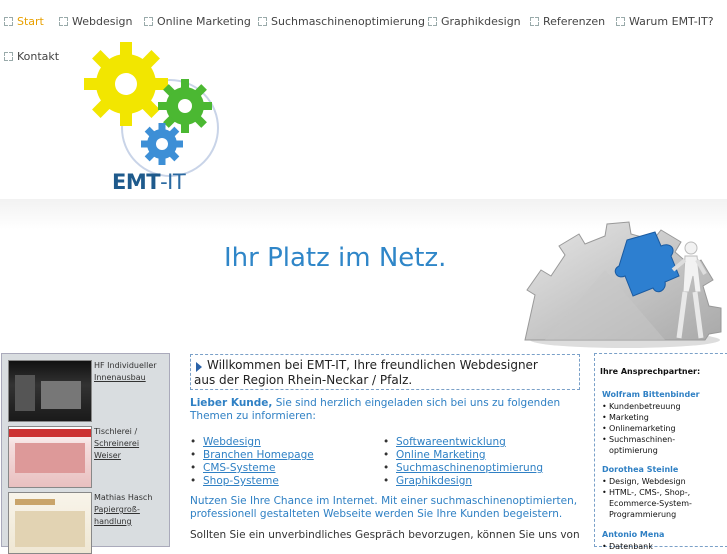  Describe the element at coordinates (102, 21) in the screenshot. I see `nav-item-label: Webdesign` at that location.